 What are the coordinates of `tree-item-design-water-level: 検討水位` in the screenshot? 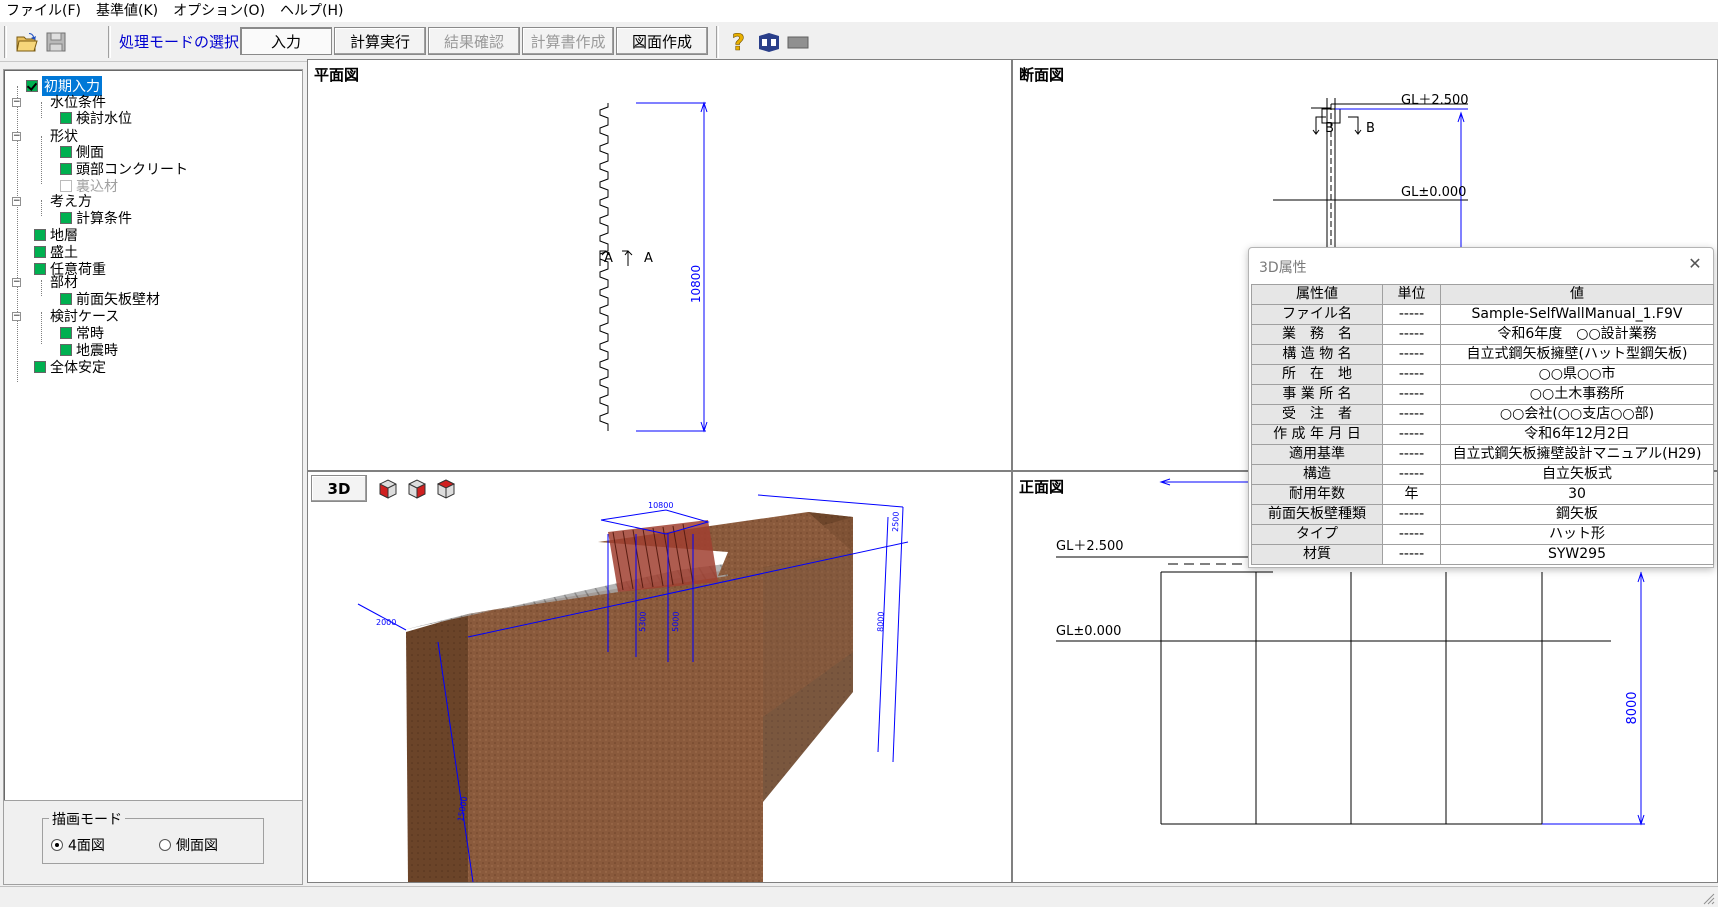 It's located at (96, 118).